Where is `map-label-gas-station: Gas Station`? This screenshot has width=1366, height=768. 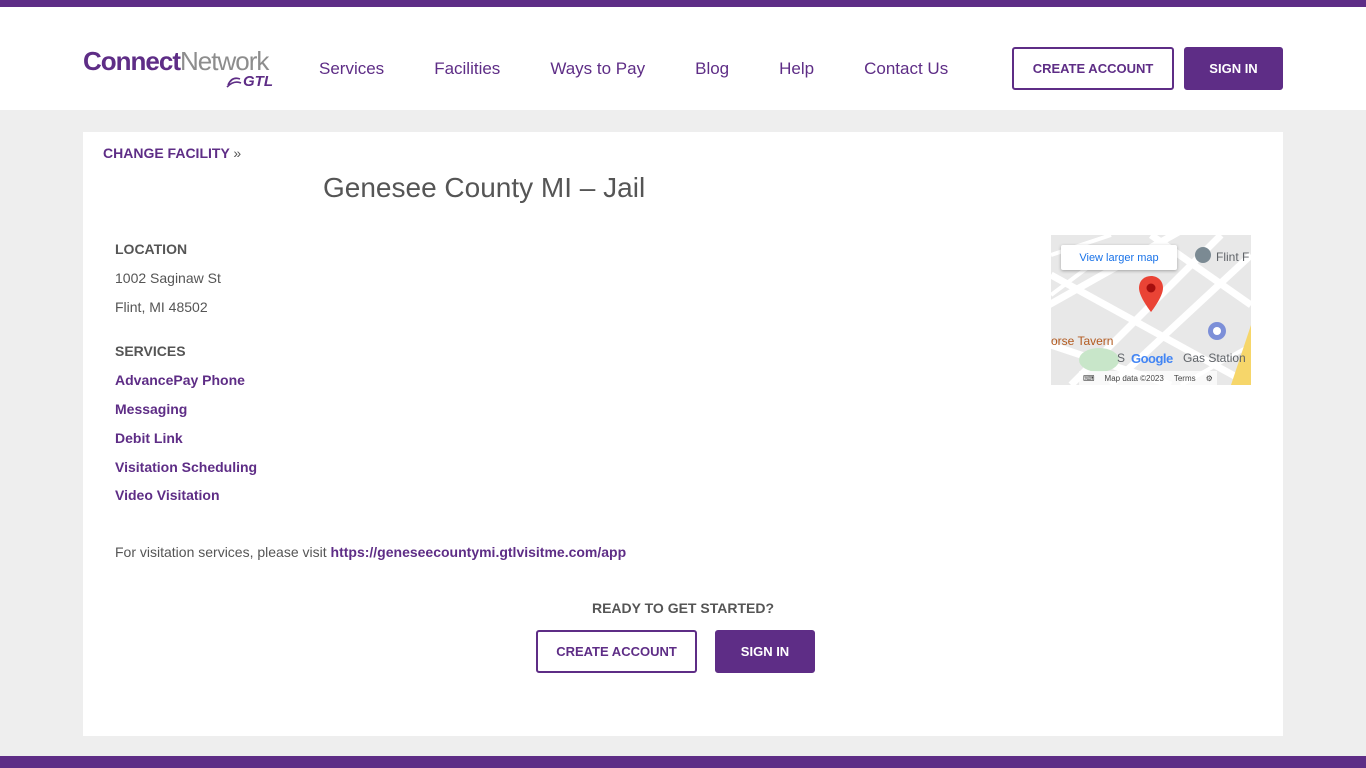
map-label-gas-station: Gas Station is located at coordinates (1214, 358).